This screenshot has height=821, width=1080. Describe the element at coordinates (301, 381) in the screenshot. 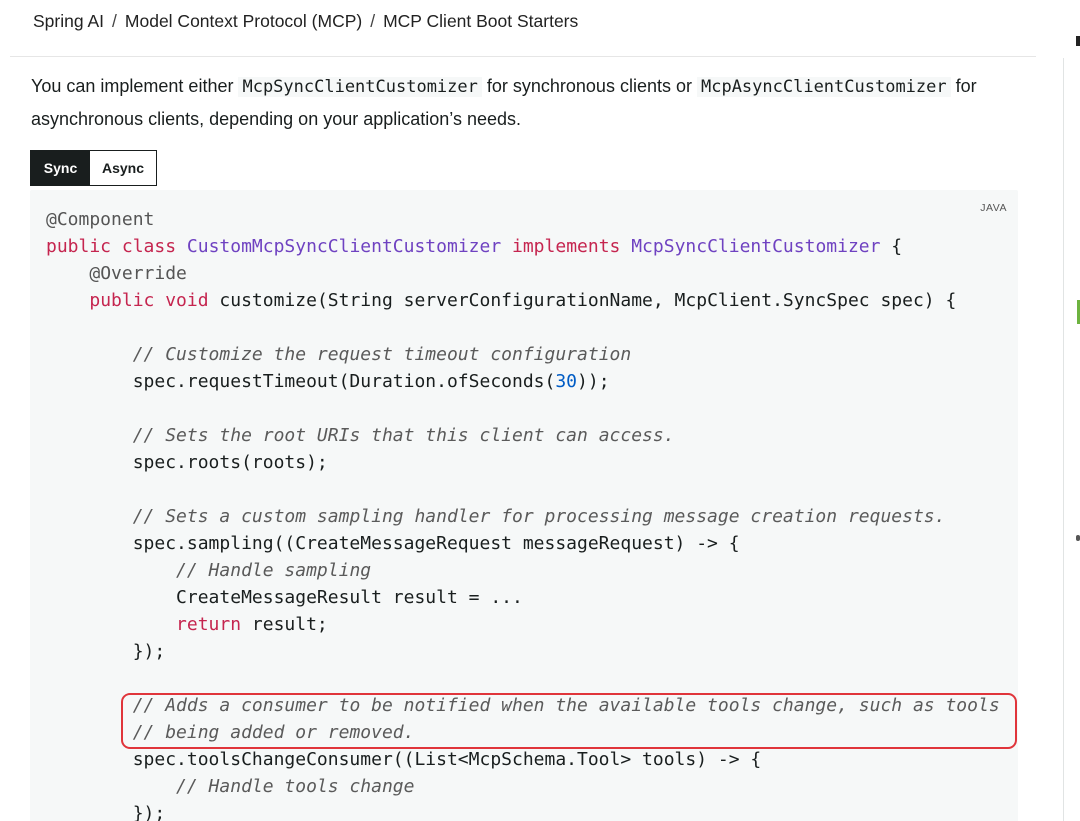

I see `code-token: spec.requestTimeout(Duration.ofSeconds(` at that location.